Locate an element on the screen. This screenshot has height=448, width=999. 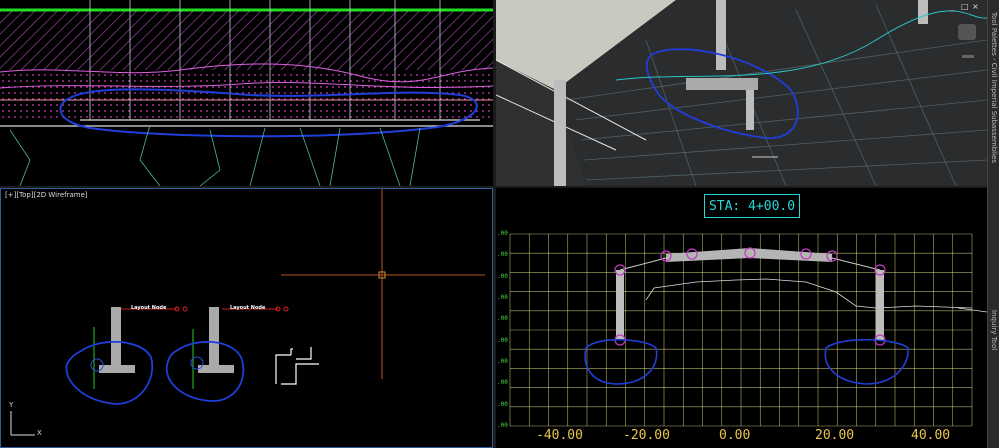
inquiry-tool-label: Inquiry Tool is located at coordinates (994, 330).